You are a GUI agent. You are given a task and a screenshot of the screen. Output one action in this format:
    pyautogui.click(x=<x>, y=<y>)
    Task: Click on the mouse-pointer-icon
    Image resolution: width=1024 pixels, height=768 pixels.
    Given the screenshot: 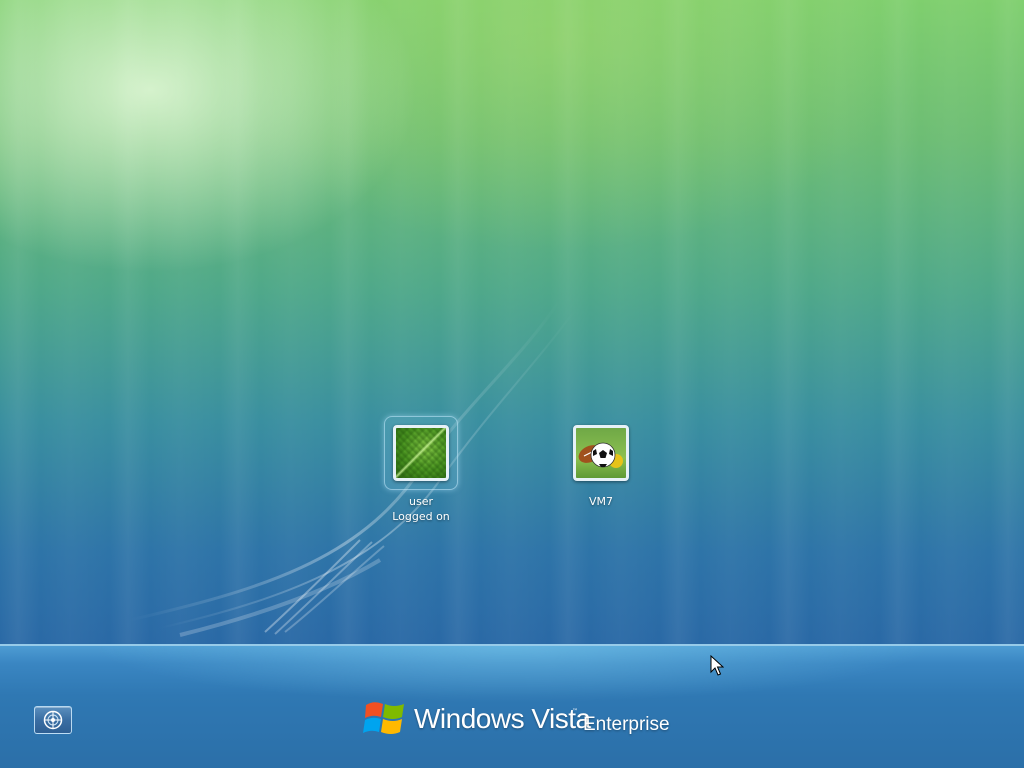 What is the action you would take?
    pyautogui.click(x=717, y=665)
    